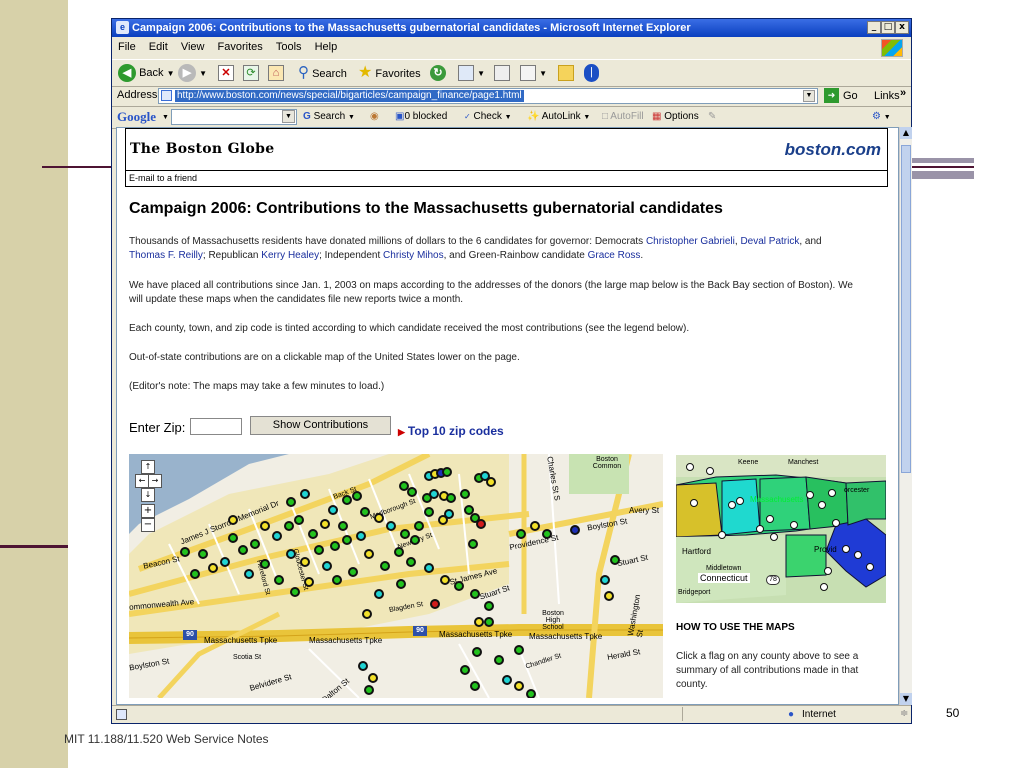 Image resolution: width=1024 pixels, height=768 pixels. What do you see at coordinates (850, 96) in the screenshot?
I see `go-button: Go` at bounding box center [850, 96].